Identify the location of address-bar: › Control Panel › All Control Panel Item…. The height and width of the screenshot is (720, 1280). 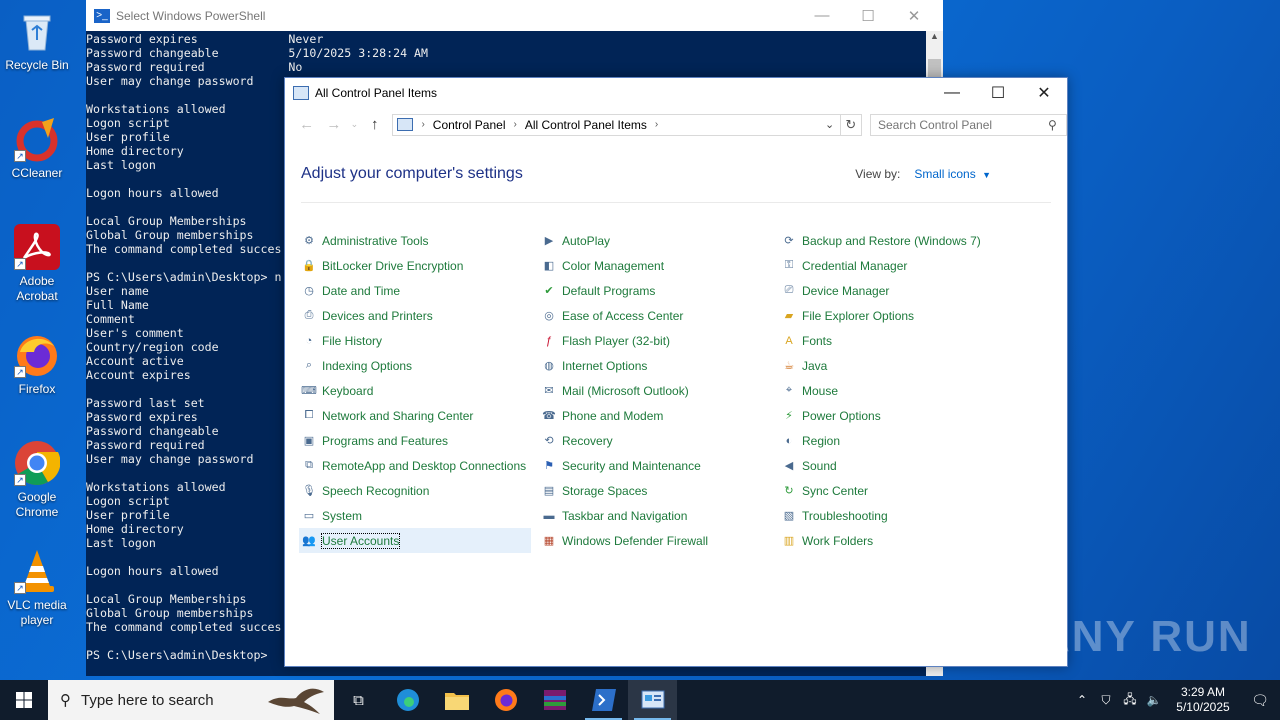
(616, 124).